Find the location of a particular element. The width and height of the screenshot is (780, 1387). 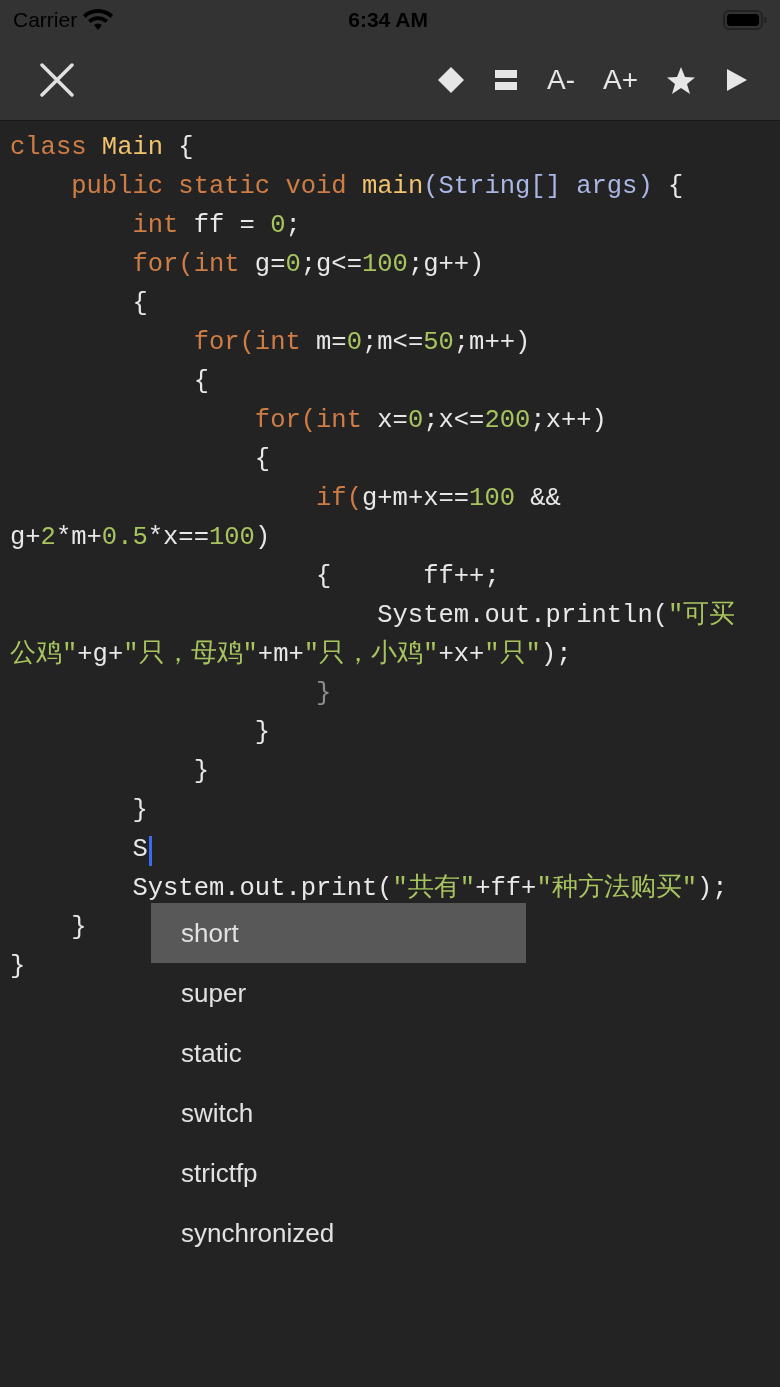

font-size-button: A+ is located at coordinates (620, 80).